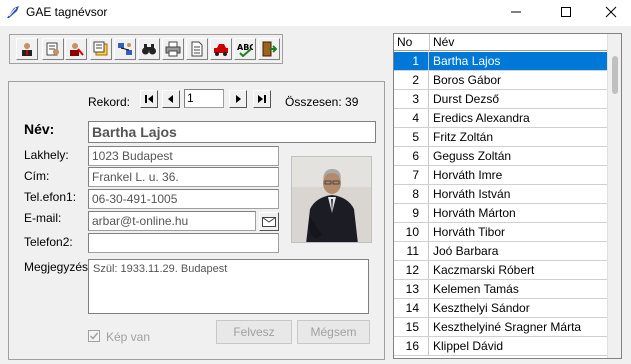 This screenshot has width=631, height=364. I want to click on table-row: 1 Bartha Lajos, so click(500, 61).